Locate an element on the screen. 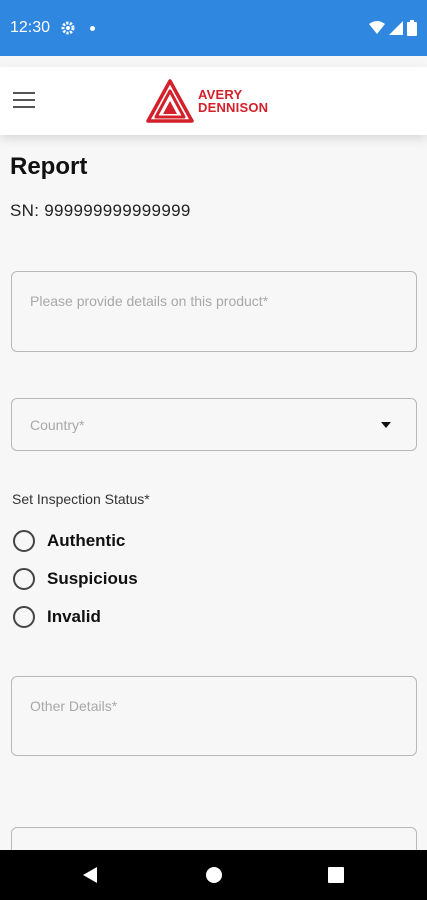 Image resolution: width=427 pixels, height=900 pixels. product-details-field: Please provide details on this product* is located at coordinates (214, 311).